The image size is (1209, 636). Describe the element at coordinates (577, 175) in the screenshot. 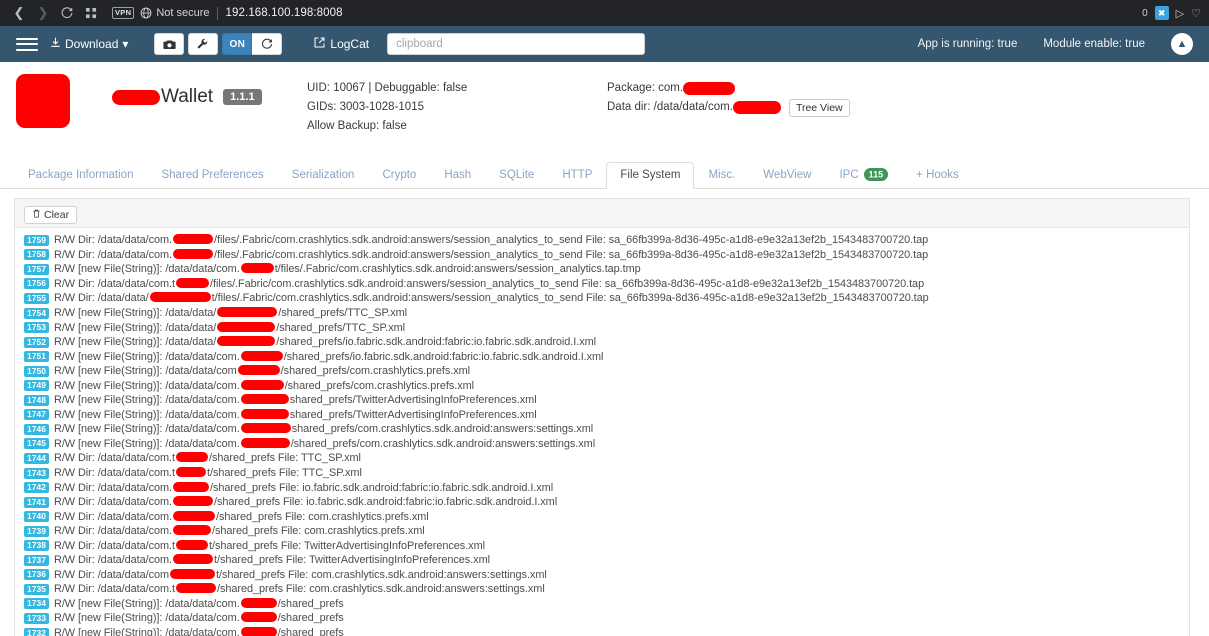

I see `tab-http: HTTP` at that location.